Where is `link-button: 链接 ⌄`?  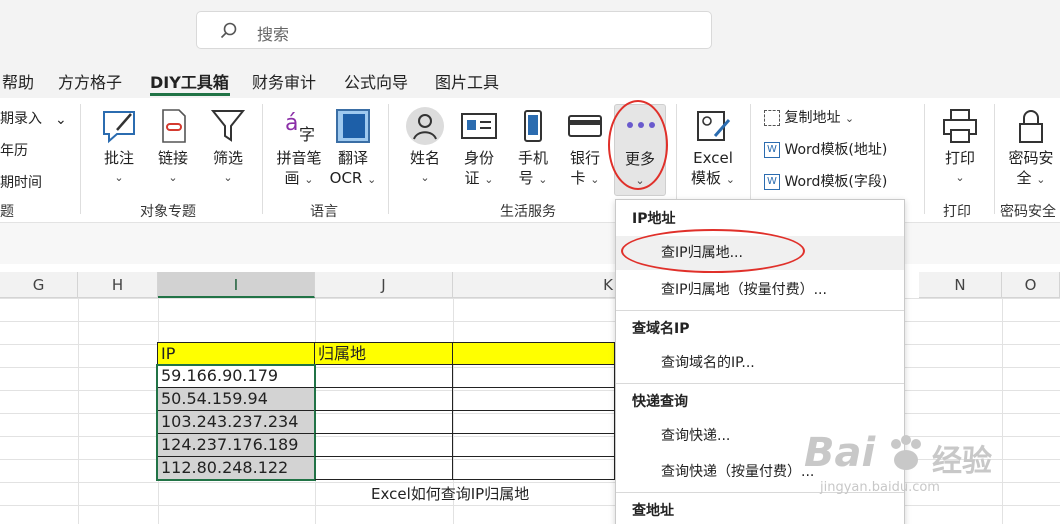
link-button: 链接 ⌄ is located at coordinates (173, 147).